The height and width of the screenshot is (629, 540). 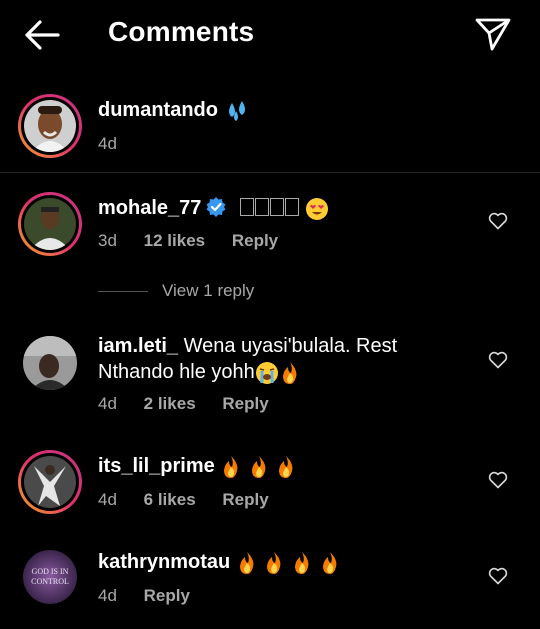 What do you see at coordinates (138, 346) in the screenshot?
I see `username: iam.leti_` at bounding box center [138, 346].